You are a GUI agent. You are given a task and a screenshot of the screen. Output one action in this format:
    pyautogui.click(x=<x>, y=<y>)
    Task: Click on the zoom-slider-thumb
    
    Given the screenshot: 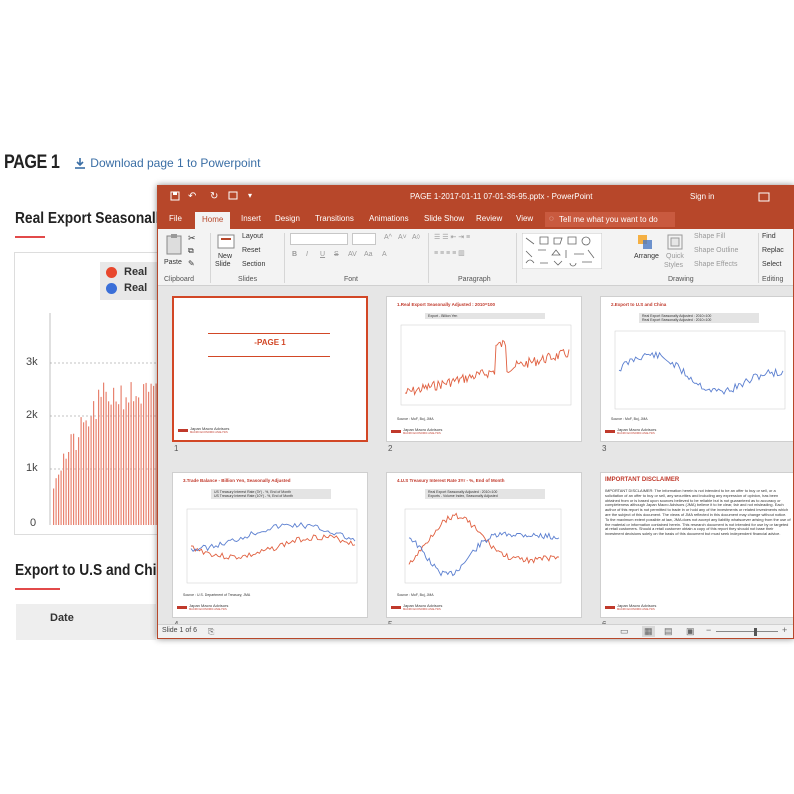 What is the action you would take?
    pyautogui.click(x=755, y=632)
    